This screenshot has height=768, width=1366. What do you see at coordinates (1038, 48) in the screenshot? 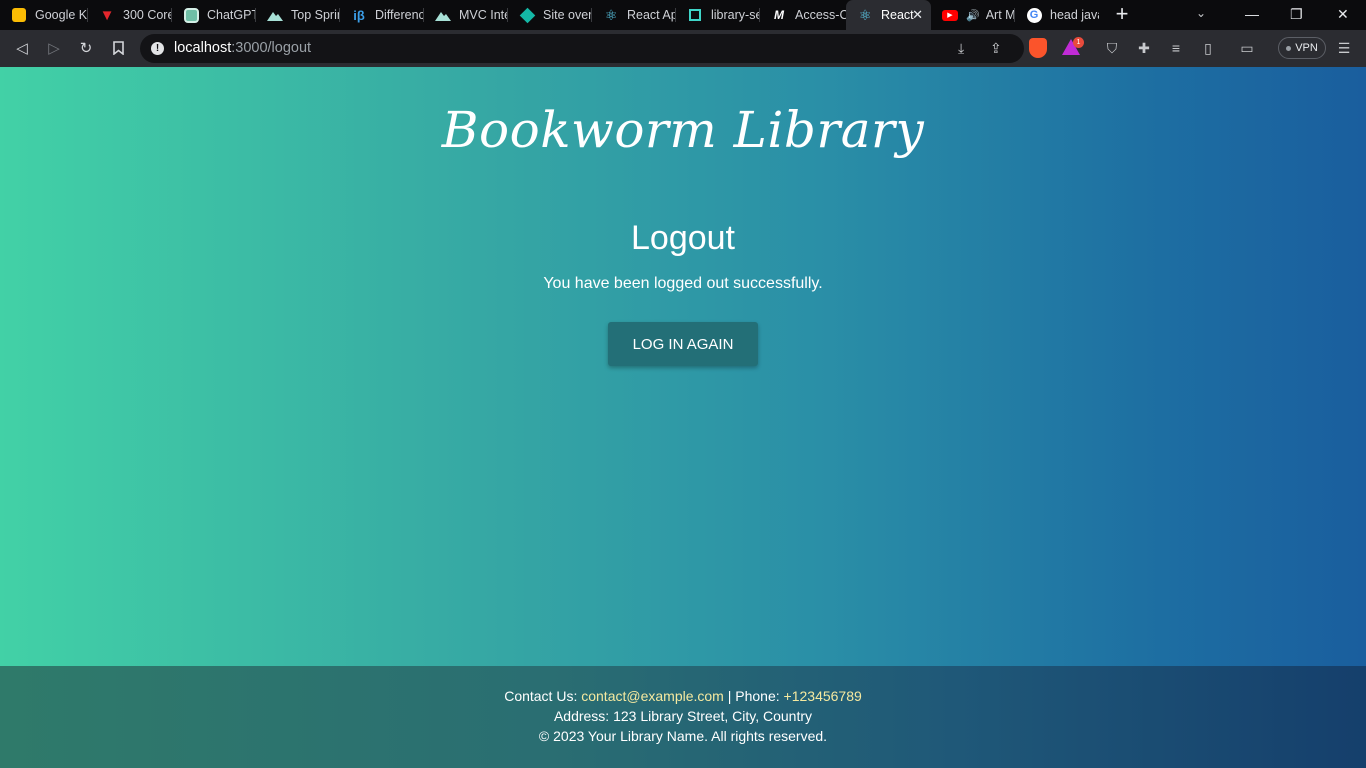
I see `brave-shields-icon` at bounding box center [1038, 48].